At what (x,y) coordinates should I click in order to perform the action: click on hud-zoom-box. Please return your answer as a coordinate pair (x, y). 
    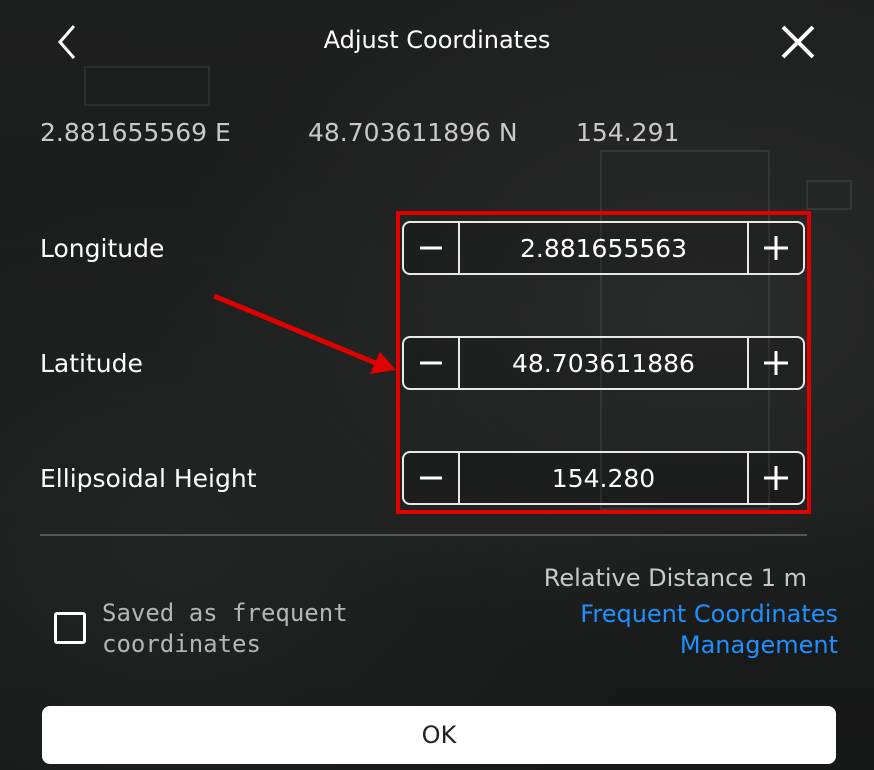
    Looking at the image, I should click on (147, 86).